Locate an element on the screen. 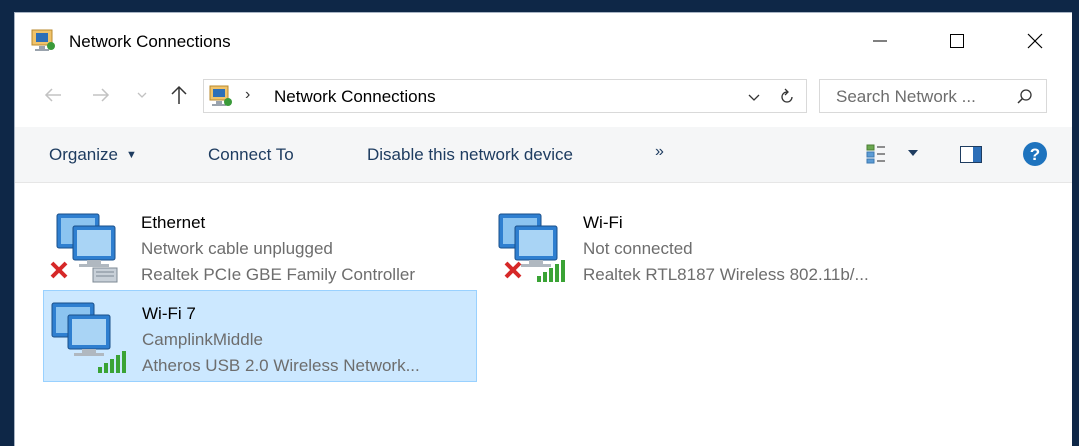 This screenshot has height=446, width=1079. connection-name: Ethernet is located at coordinates (173, 222).